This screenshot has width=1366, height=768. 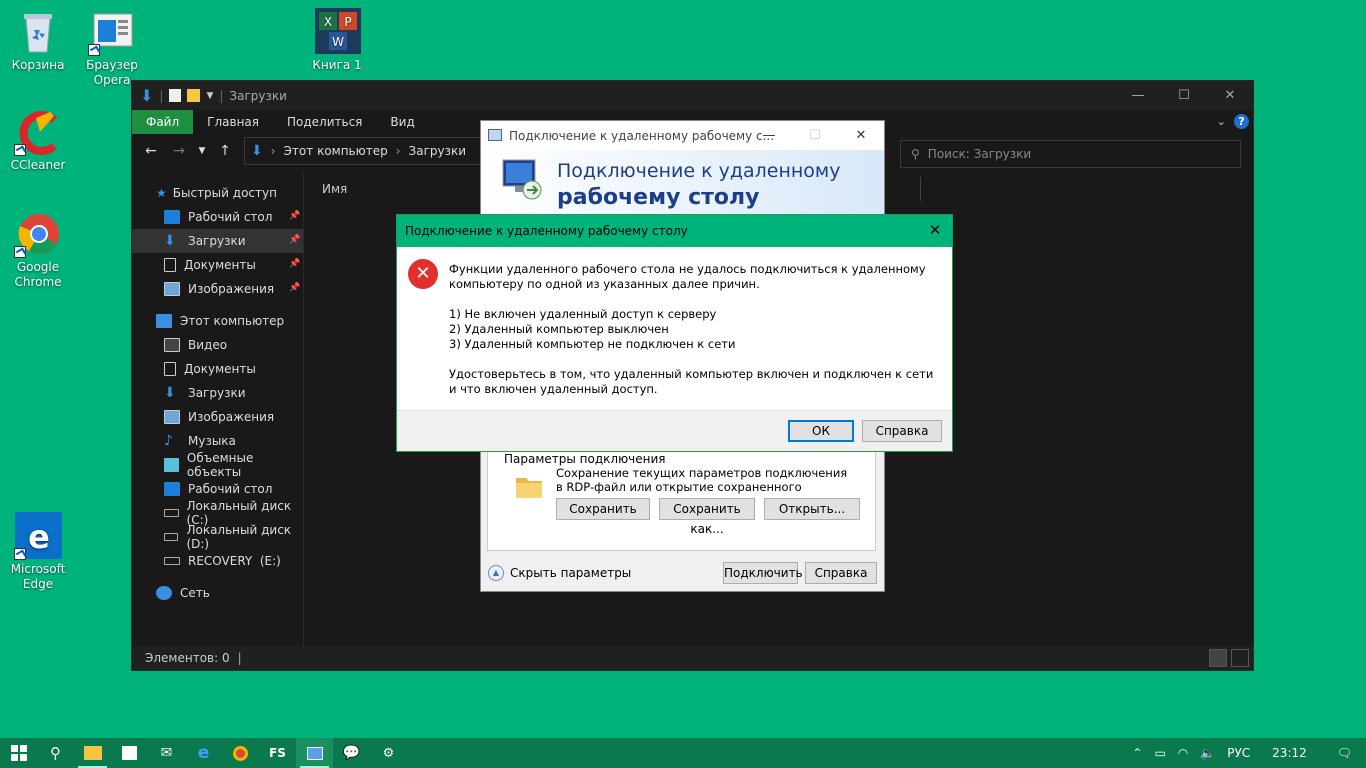 I want to click on taskbar-store, so click(x=129, y=753).